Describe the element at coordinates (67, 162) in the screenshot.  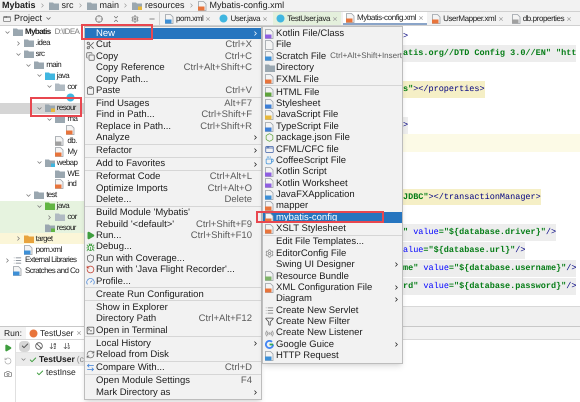
I see `tree-label: webap` at that location.